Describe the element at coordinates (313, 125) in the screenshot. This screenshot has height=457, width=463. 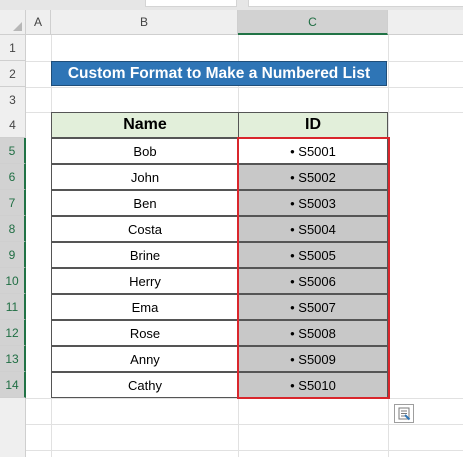
I see `header-id: ID` at that location.